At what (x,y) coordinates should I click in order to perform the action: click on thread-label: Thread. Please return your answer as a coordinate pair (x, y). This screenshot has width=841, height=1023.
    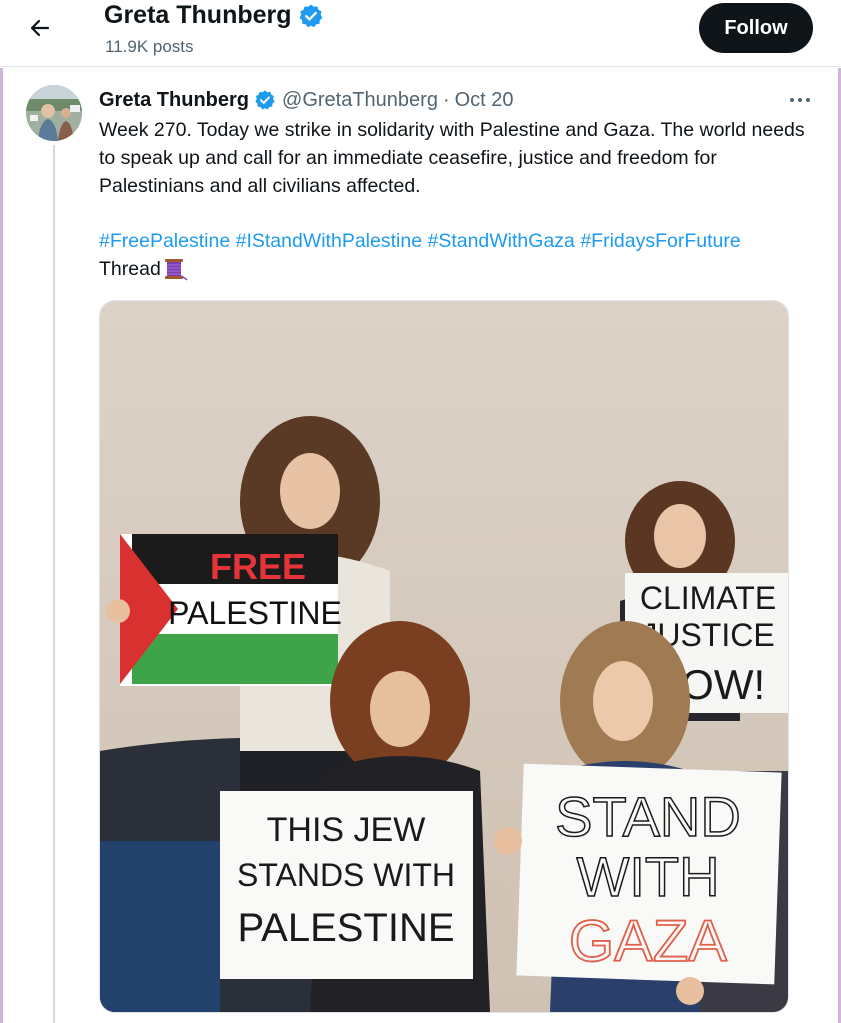
    Looking at the image, I should click on (130, 269).